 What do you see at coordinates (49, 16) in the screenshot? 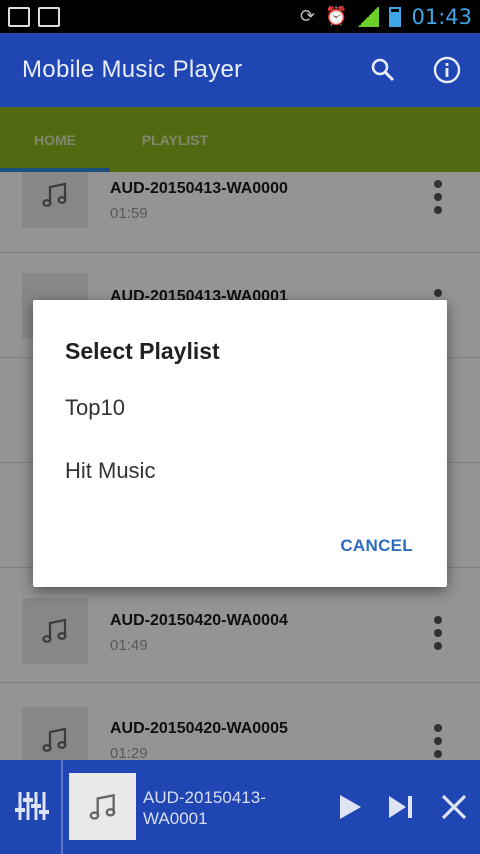
I see `media-notification-icon` at bounding box center [49, 16].